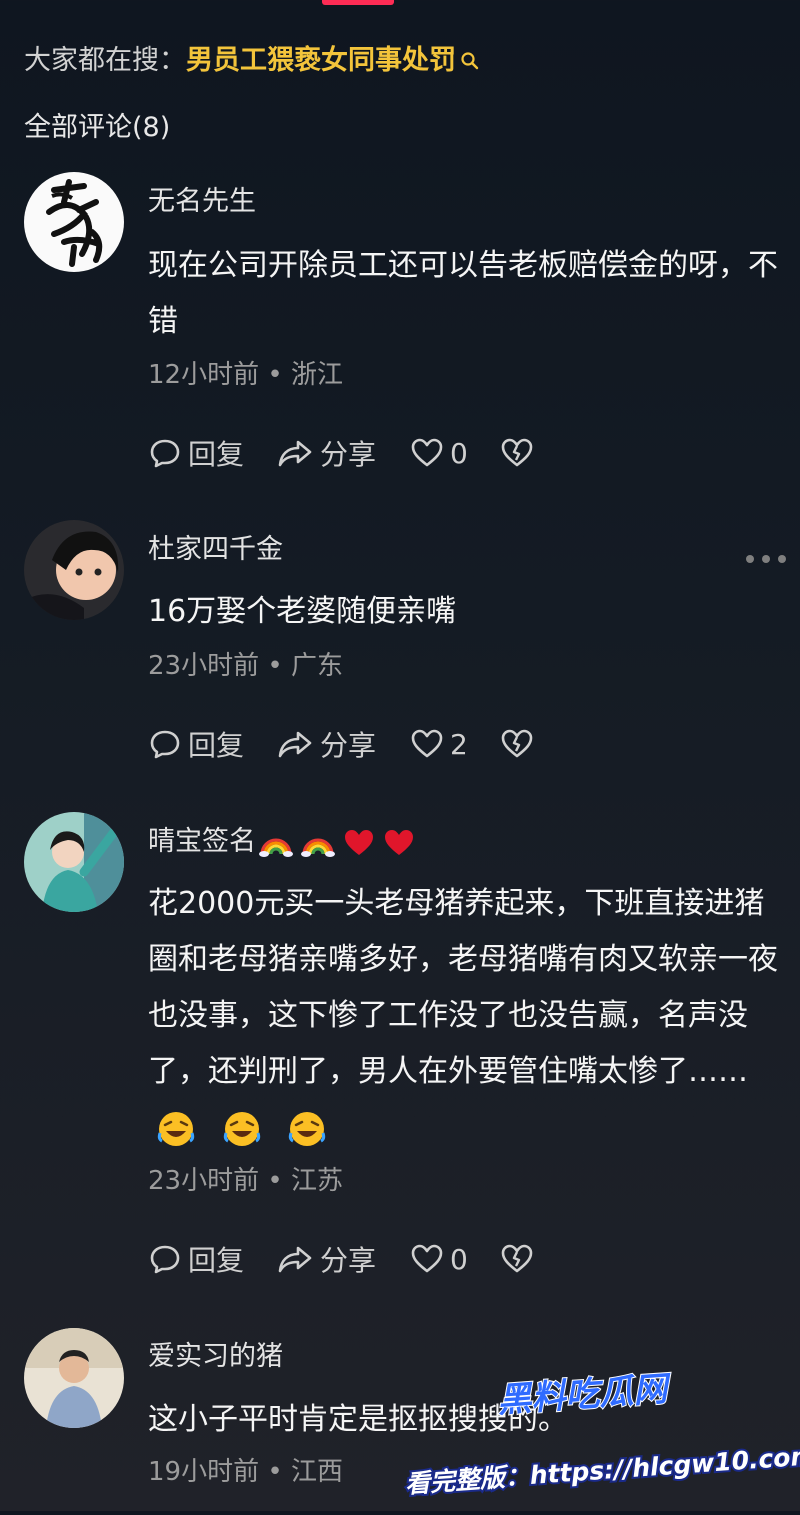 Image resolution: width=800 pixels, height=1515 pixels. I want to click on comment-username: 杜家四千金, so click(215, 550).